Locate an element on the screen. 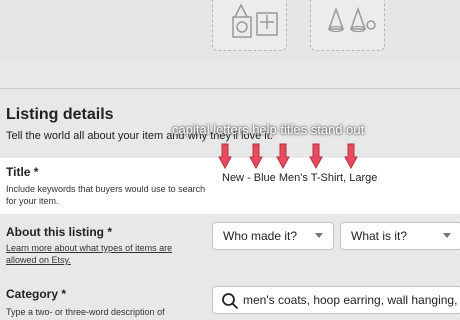  who-made-it-select: Who made it? is located at coordinates (273, 236).